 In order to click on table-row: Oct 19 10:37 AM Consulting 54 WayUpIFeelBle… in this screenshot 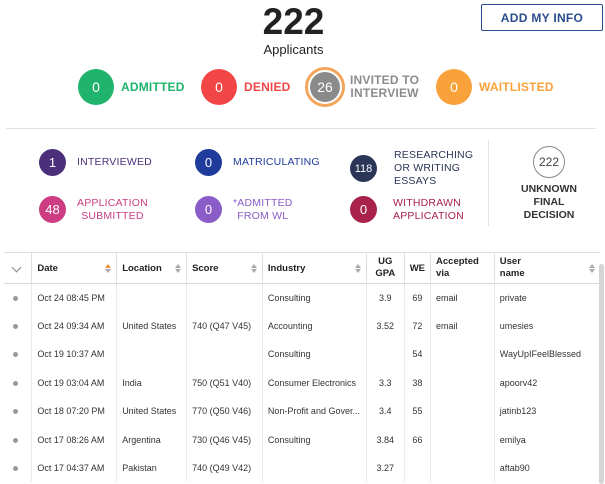, I will do `click(302, 354)`.